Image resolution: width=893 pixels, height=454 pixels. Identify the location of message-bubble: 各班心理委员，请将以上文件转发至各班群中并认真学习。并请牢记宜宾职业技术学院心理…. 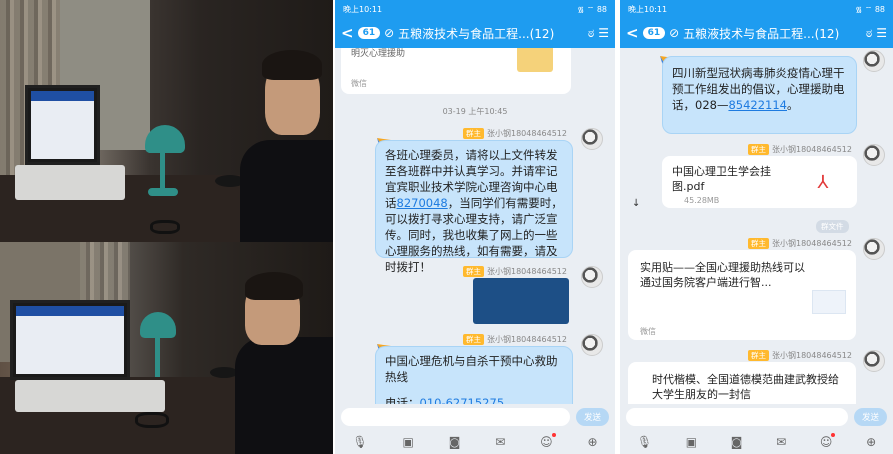
(474, 207).